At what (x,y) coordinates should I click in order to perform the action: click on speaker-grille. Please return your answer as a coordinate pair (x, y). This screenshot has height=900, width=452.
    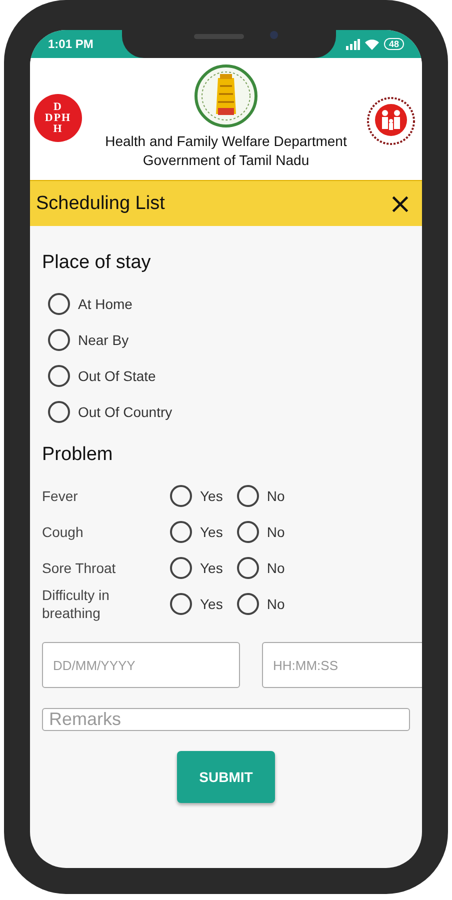
    Looking at the image, I should click on (219, 36).